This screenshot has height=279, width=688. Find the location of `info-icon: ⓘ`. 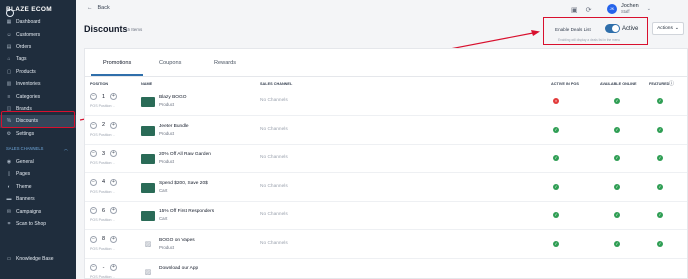

info-icon: ⓘ is located at coordinates (671, 83).